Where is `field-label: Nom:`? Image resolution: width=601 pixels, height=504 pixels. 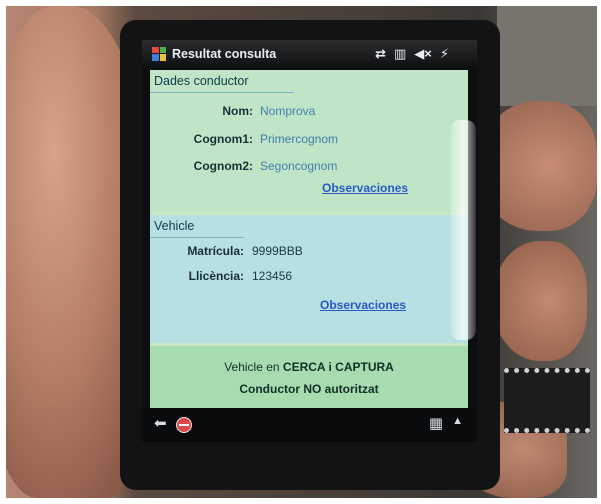
field-label: Nom: is located at coordinates (237, 111).